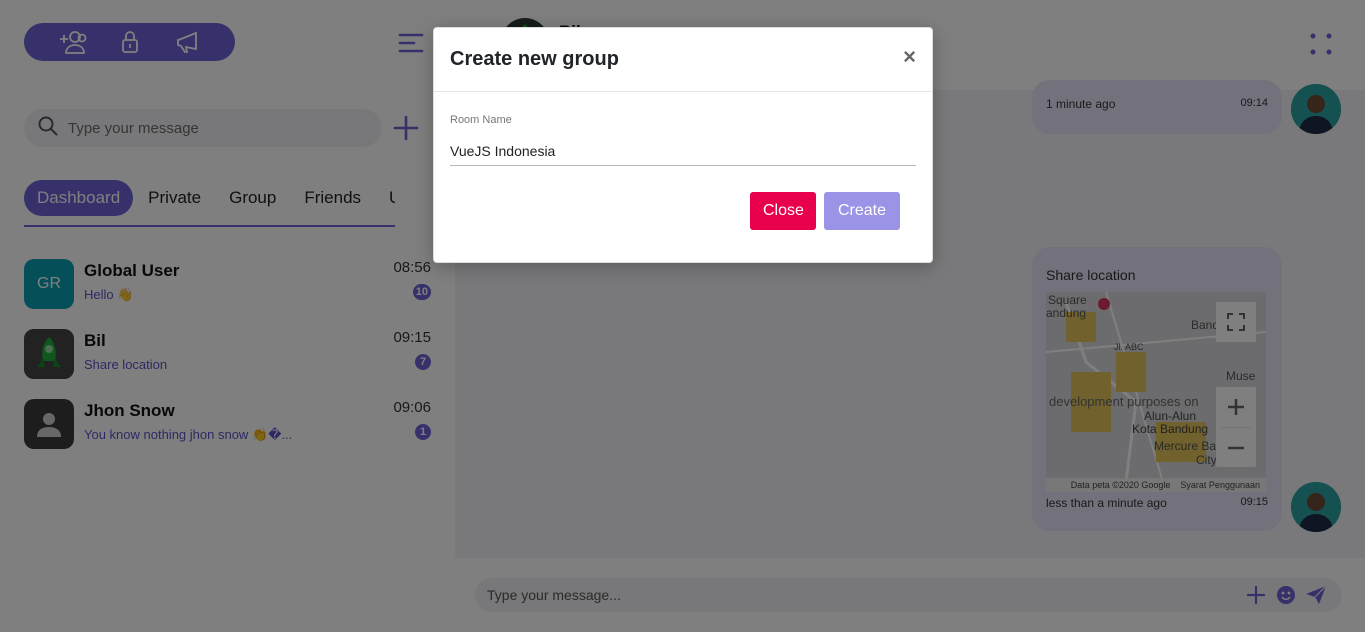 Image resolution: width=1365 pixels, height=632 pixels. Describe the element at coordinates (909, 57) in the screenshot. I see `close-icon: ×` at that location.